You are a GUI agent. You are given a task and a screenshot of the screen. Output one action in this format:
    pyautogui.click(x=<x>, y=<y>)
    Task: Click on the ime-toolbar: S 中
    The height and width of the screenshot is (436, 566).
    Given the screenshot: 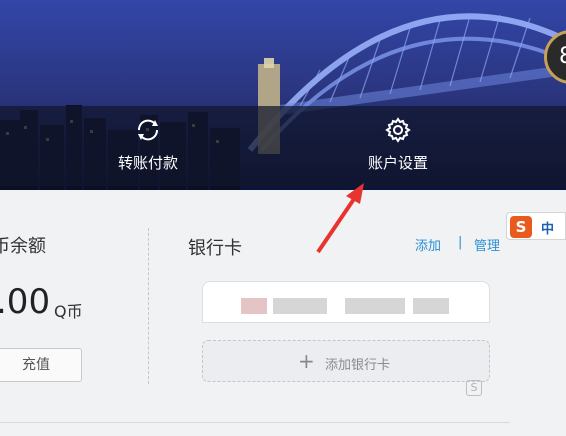 What is the action you would take?
    pyautogui.click(x=536, y=226)
    